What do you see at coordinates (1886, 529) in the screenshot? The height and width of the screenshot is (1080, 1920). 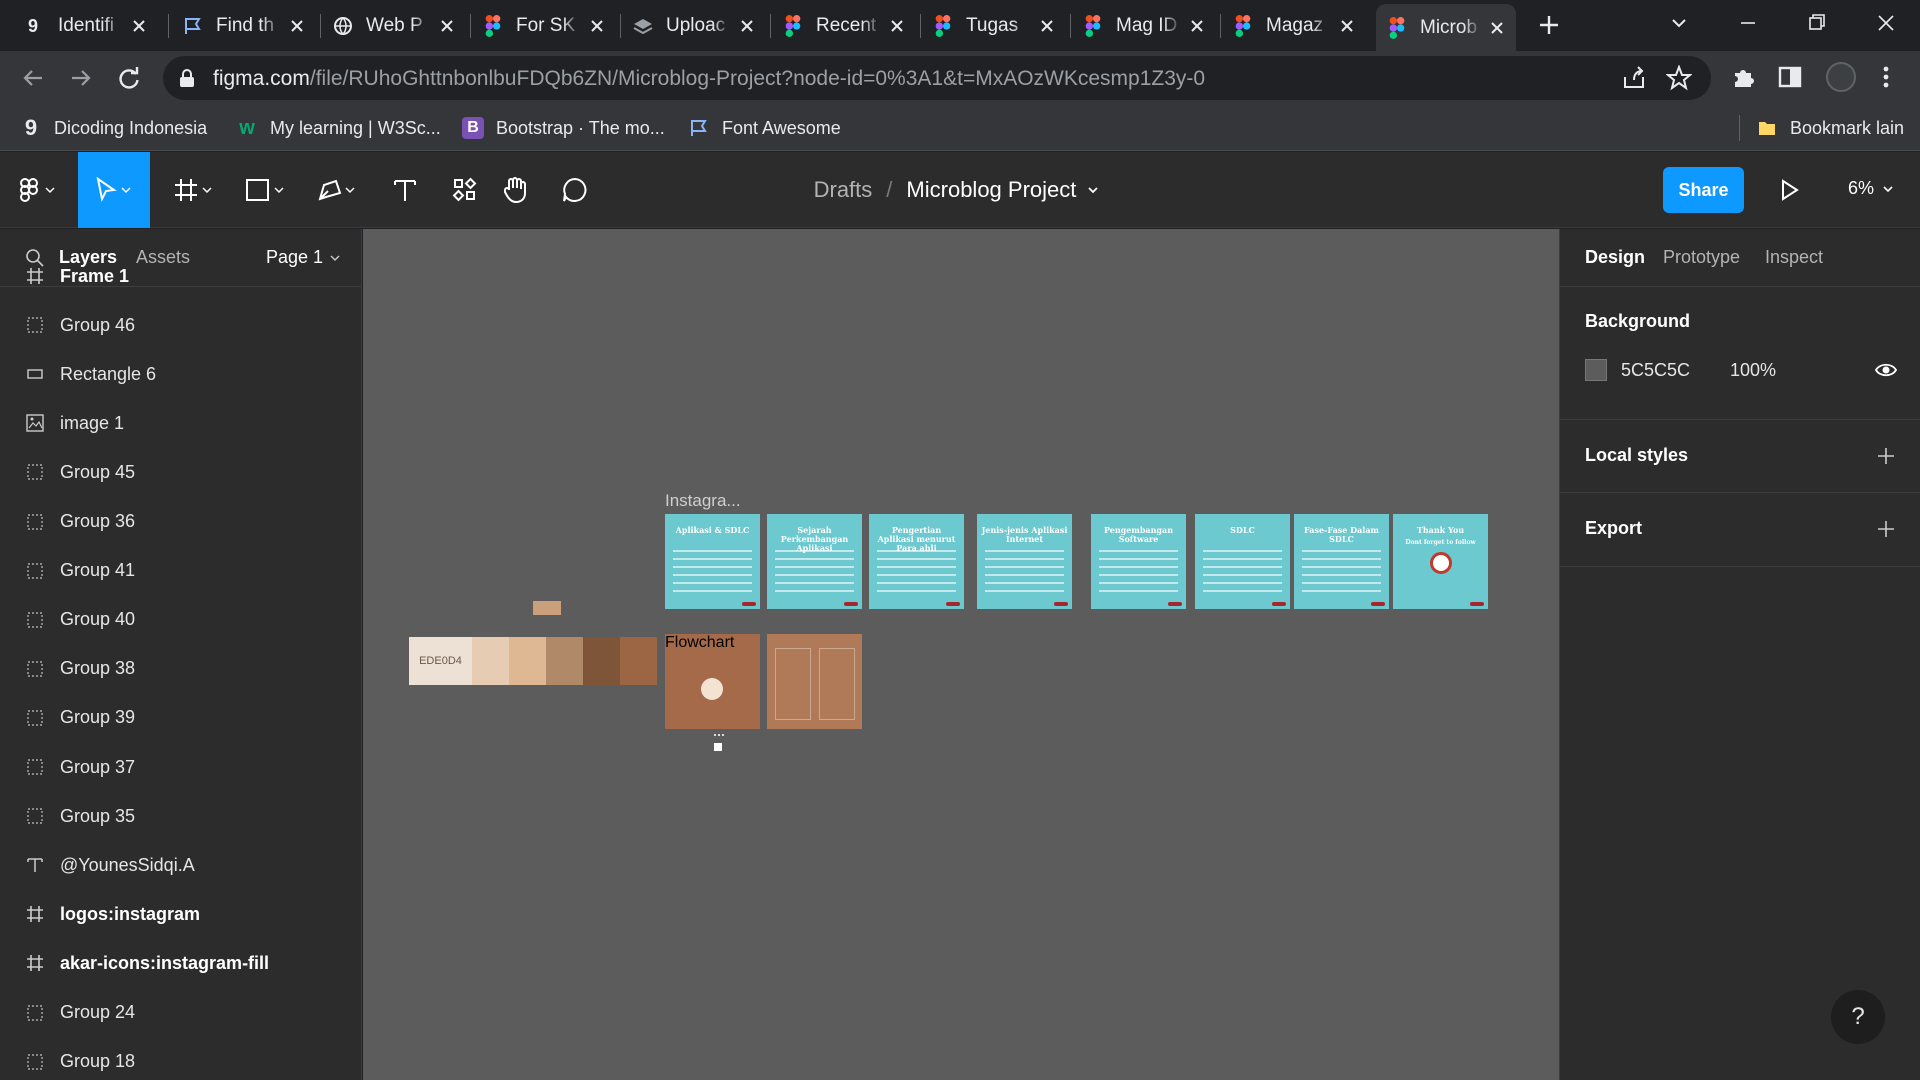 I see `add-export-icon` at bounding box center [1886, 529].